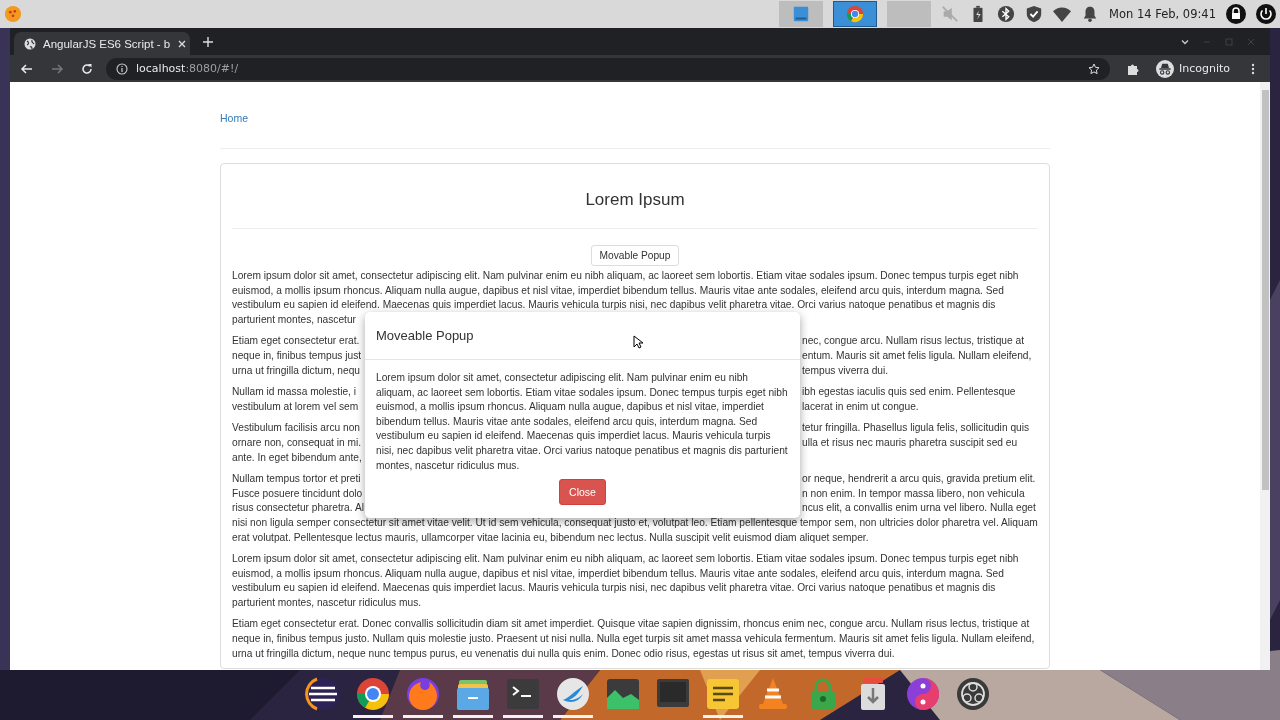  I want to click on clock: Mon 14 Feb, 09:41, so click(1162, 14).